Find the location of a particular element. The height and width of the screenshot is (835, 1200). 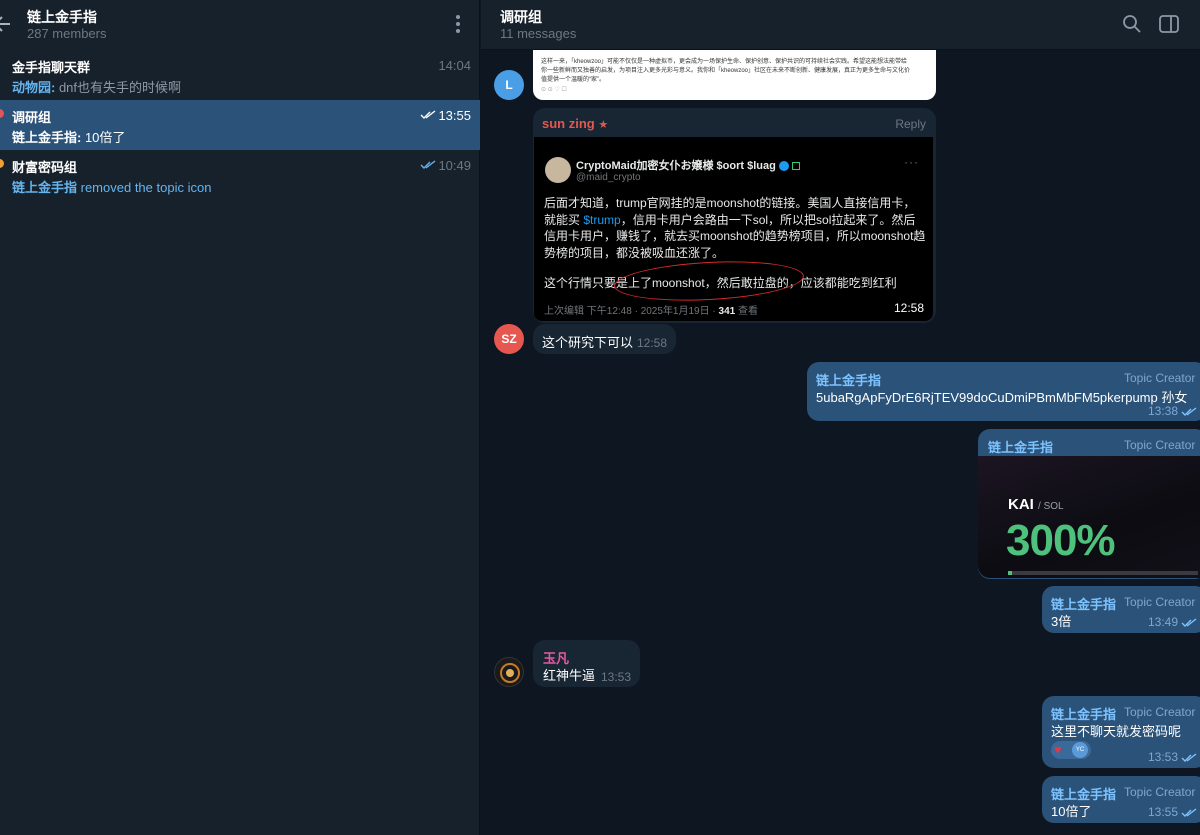

avatar: L is located at coordinates (509, 85).